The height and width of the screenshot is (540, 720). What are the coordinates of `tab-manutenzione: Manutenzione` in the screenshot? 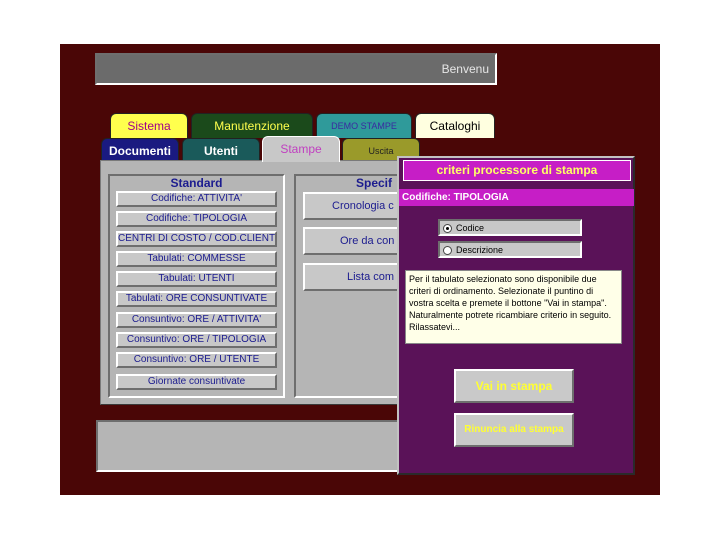 It's located at (252, 125).